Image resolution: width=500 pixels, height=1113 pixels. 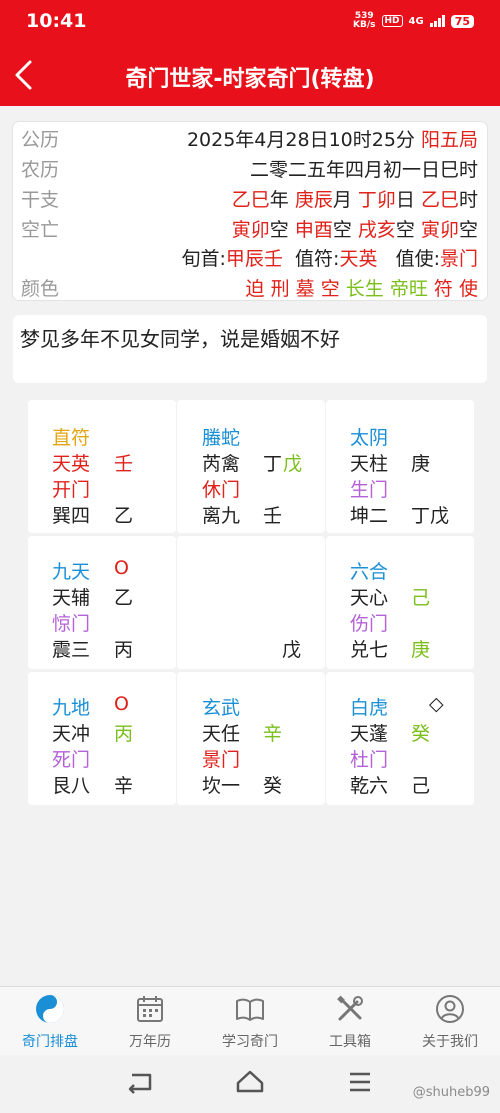 I want to click on maxing-mark: O, so click(x=121, y=568).